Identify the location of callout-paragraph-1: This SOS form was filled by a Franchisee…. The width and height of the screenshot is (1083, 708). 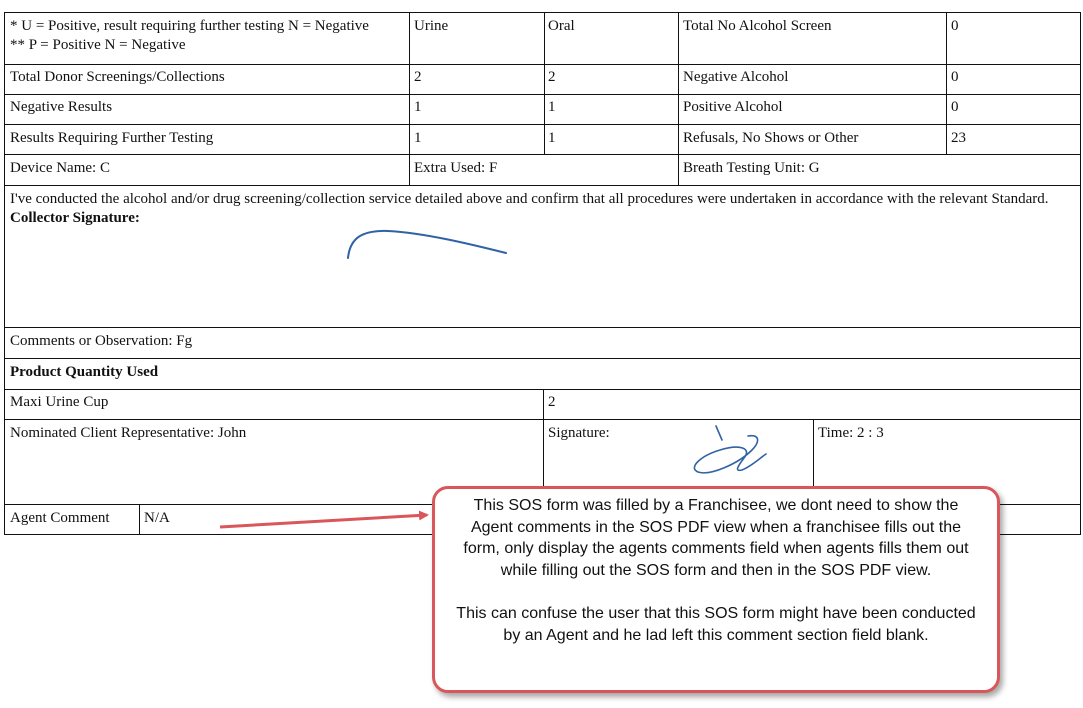
(716, 538).